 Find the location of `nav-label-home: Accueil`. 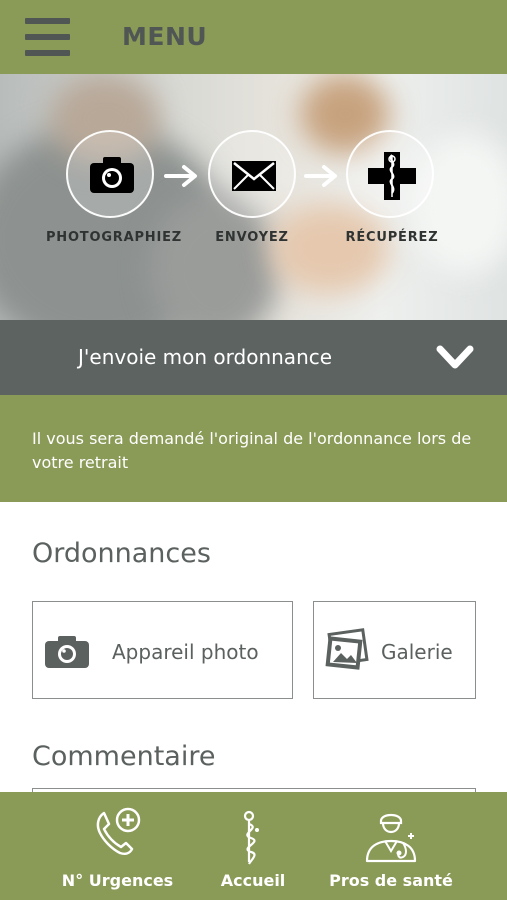

nav-label-home: Accueil is located at coordinates (253, 880).